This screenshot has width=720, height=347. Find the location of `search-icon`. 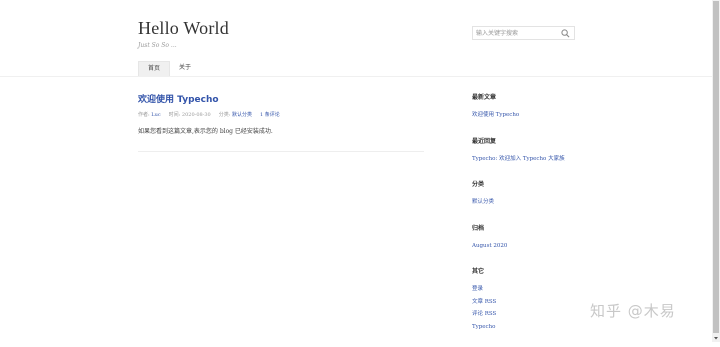

search-icon is located at coordinates (565, 33).